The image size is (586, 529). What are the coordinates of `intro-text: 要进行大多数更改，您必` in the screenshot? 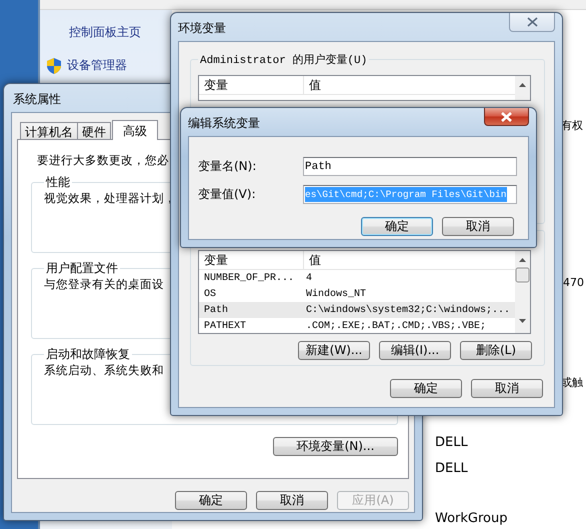 It's located at (103, 160).